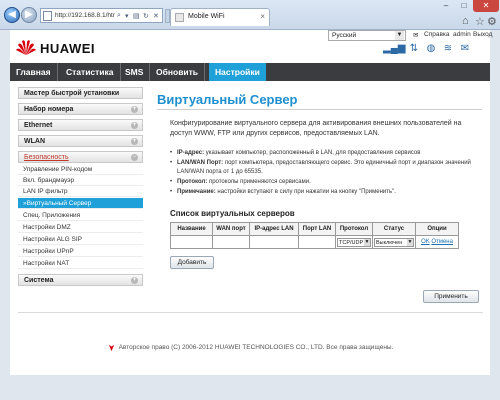 The width and height of the screenshot is (500, 400). What do you see at coordinates (354, 242) in the screenshot?
I see `protocol-select: TCP/UDP ▼` at bounding box center [354, 242].